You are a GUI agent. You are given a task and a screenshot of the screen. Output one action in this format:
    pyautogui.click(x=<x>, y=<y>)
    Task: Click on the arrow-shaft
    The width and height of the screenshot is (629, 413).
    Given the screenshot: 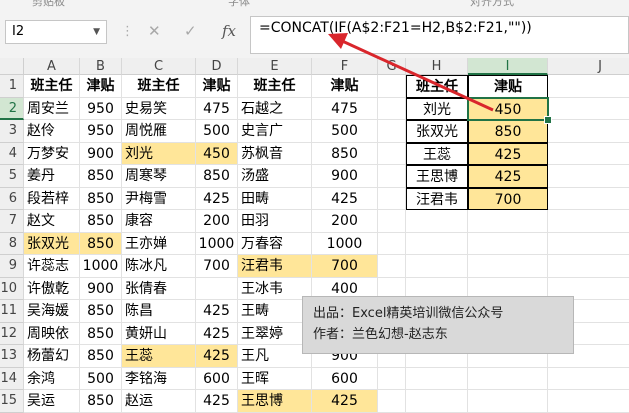 What is the action you would take?
    pyautogui.click(x=416, y=75)
    